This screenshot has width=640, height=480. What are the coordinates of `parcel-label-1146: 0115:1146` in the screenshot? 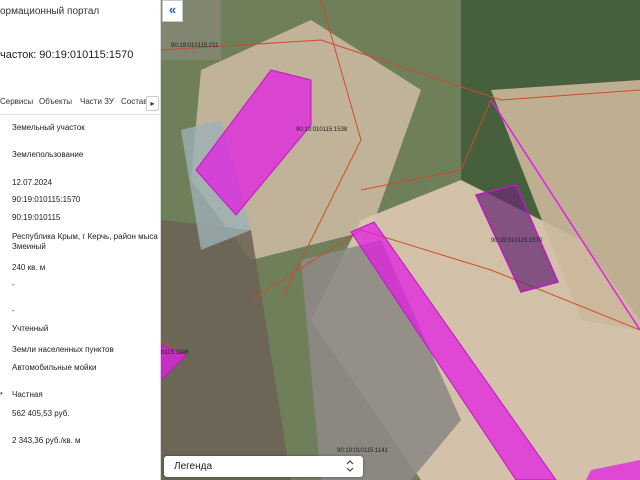 It's located at (175, 353).